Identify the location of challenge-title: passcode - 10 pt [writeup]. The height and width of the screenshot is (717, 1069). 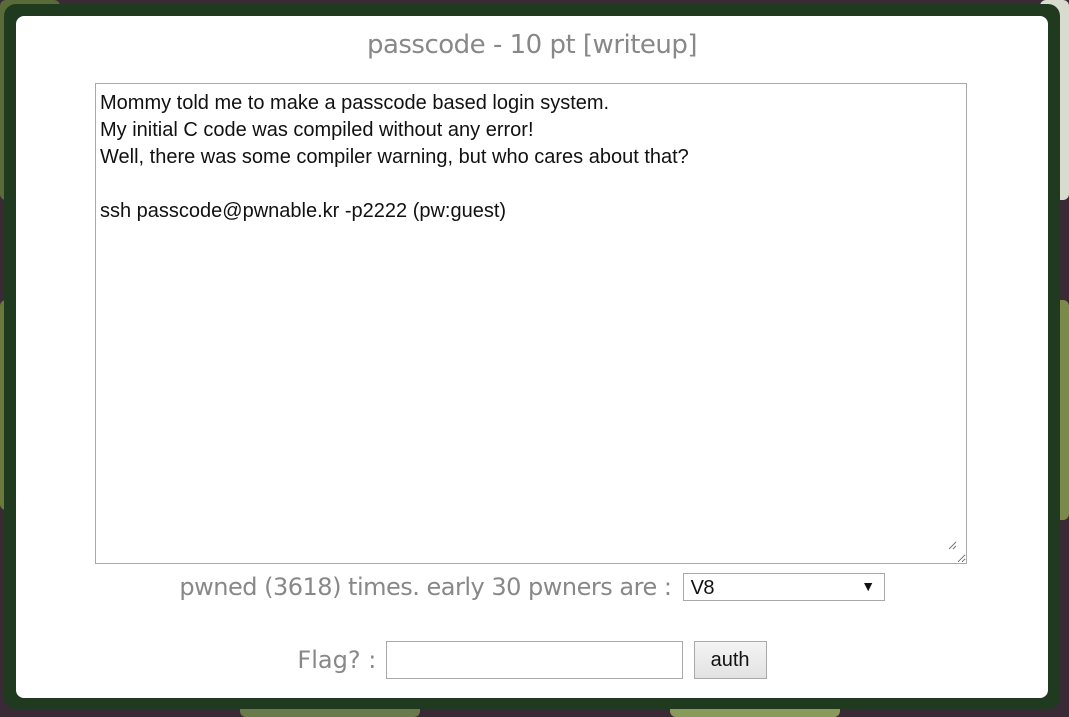
(532, 45).